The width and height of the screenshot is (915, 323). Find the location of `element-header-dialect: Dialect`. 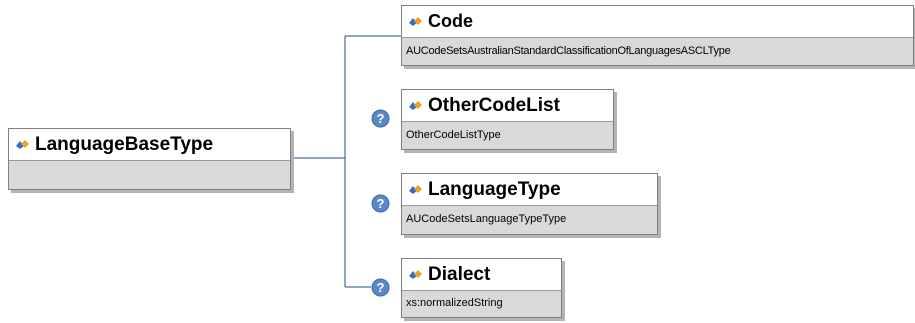

element-header-dialect: Dialect is located at coordinates (481, 274).